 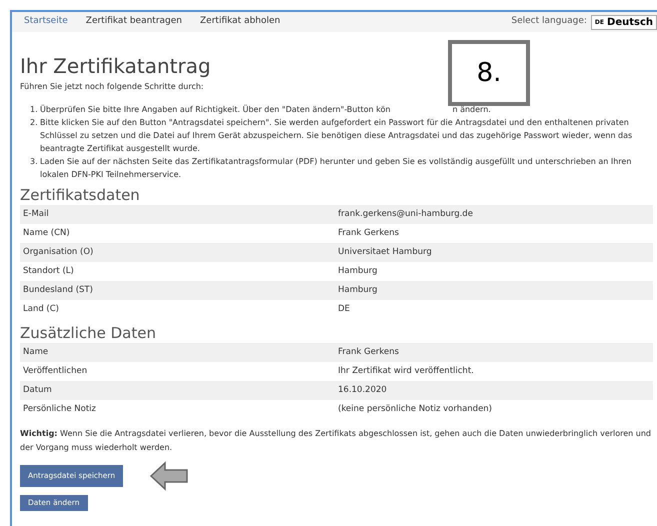 I want to click on table-cell: frank.gerkens@uni-hamburg.de, so click(x=405, y=214).